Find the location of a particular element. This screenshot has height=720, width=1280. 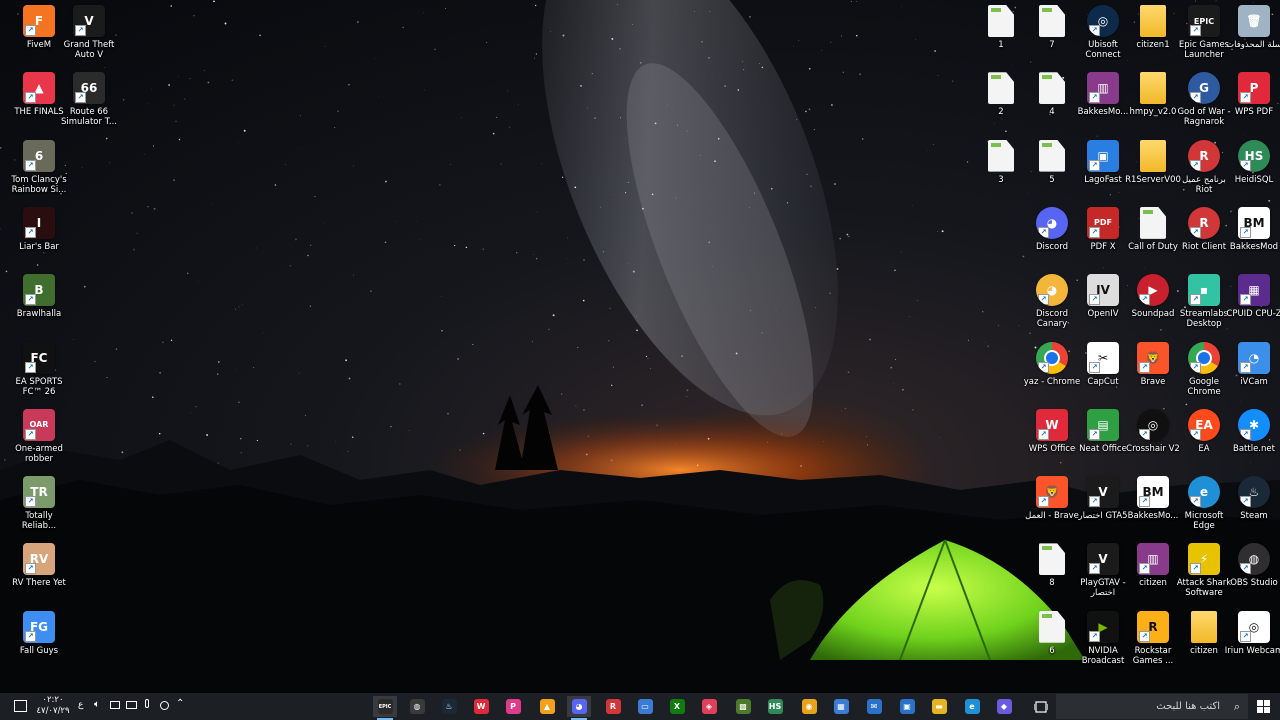

desktop-icon-cpuid-cpu-z: ▦ ↗ CPUID CPU-Z is located at coordinates (1253, 296).